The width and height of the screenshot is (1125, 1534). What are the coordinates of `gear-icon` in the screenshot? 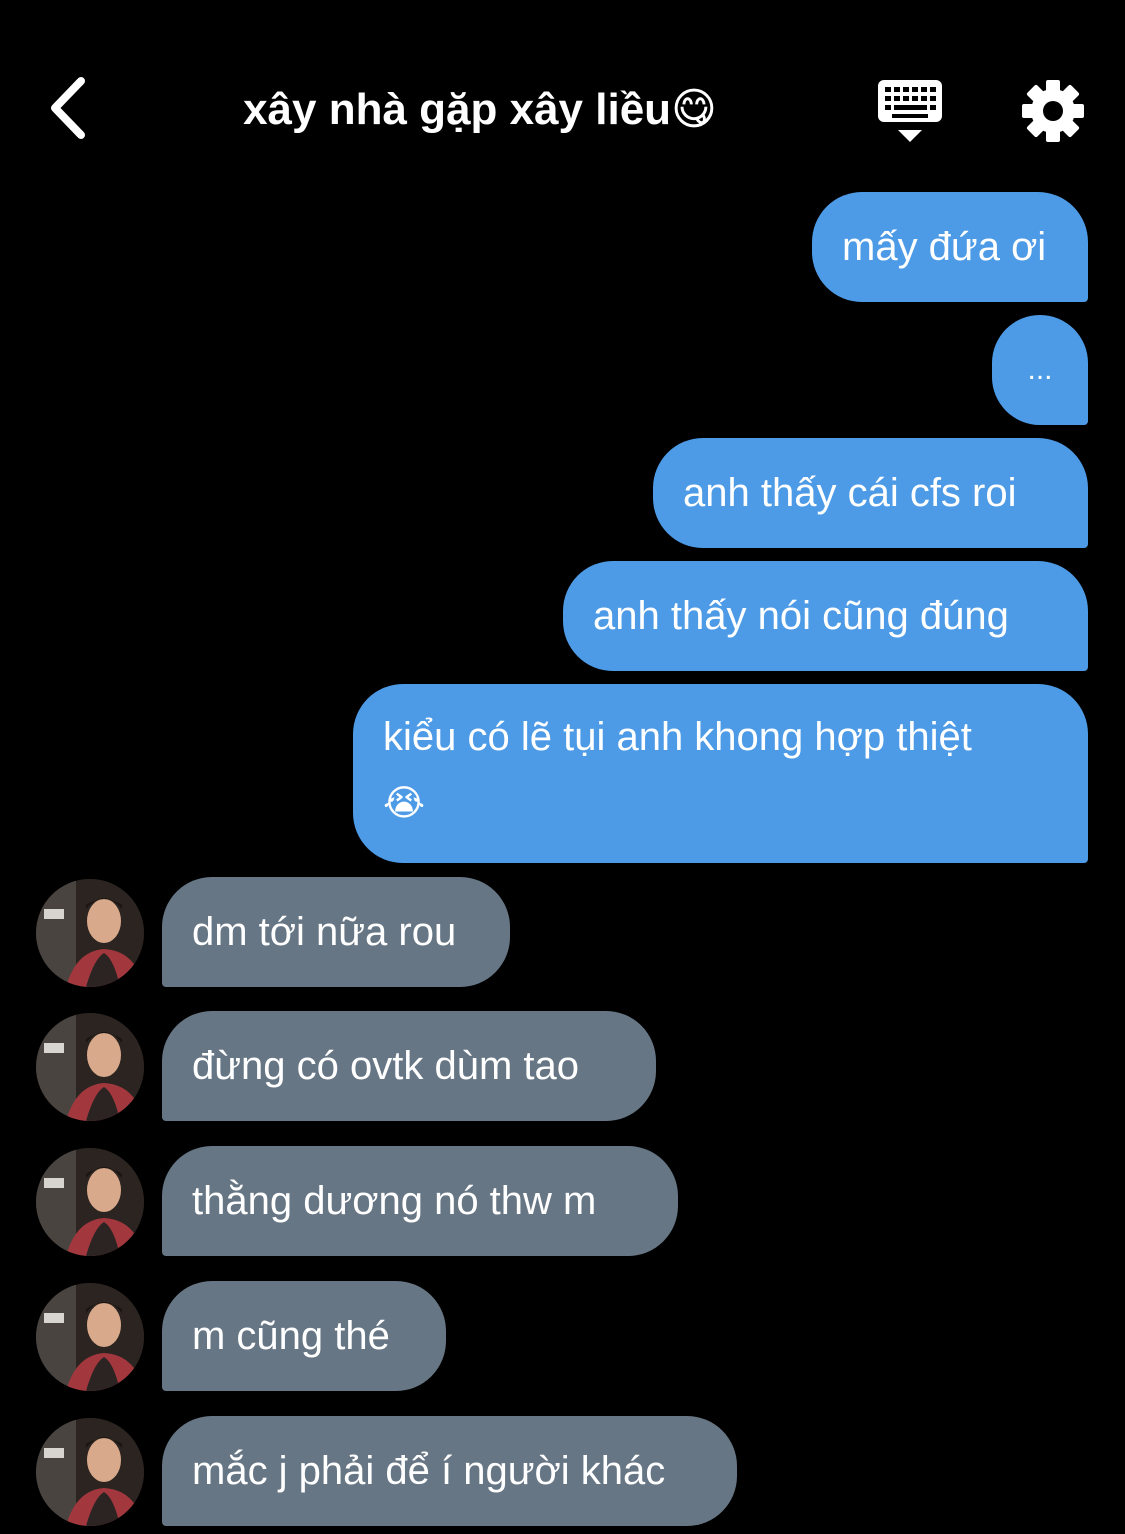 It's located at (1053, 111).